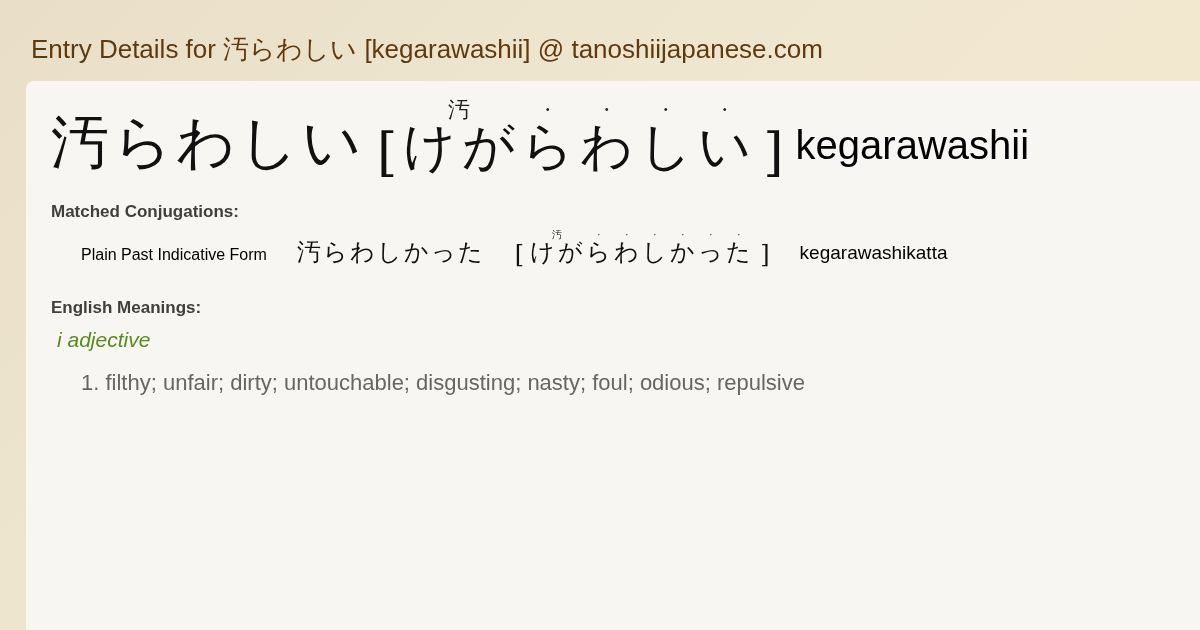 This screenshot has height=630, width=1200. Describe the element at coordinates (912, 145) in the screenshot. I see `romaji-text: kegarawashii` at that location.